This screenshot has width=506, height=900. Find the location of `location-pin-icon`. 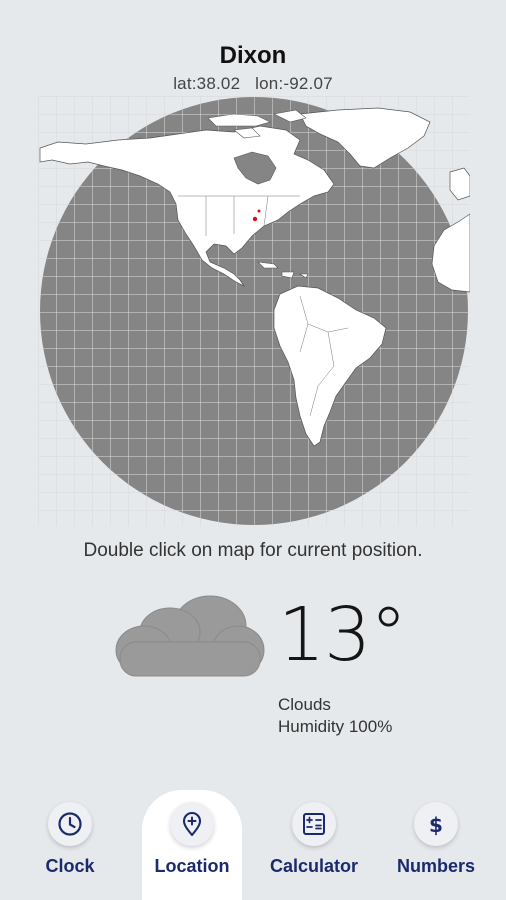

location-pin-icon is located at coordinates (192, 824).